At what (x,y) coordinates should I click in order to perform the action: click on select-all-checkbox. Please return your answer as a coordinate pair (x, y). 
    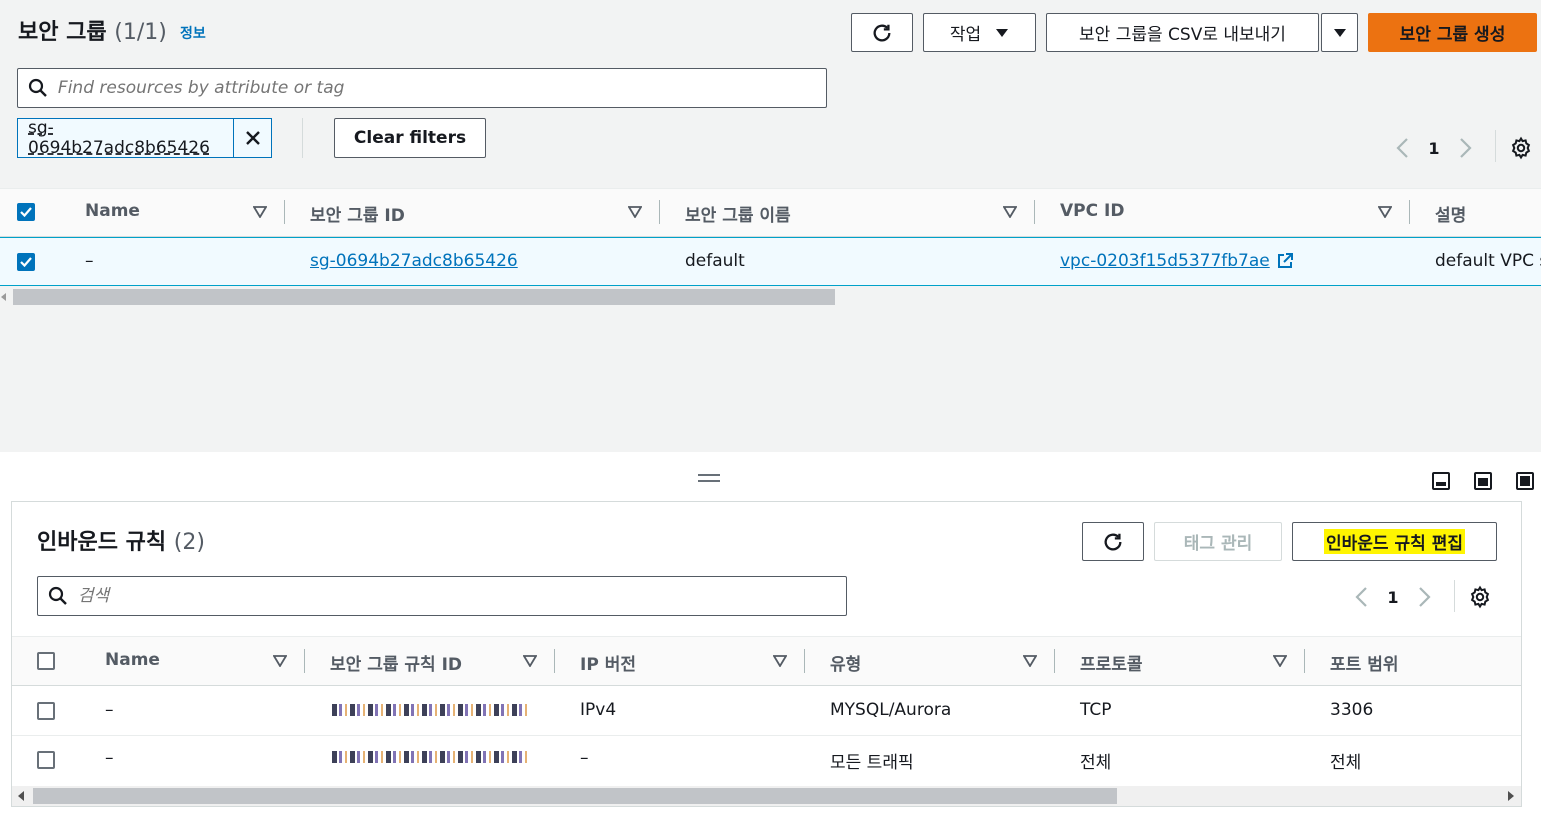
    Looking at the image, I should click on (26, 212).